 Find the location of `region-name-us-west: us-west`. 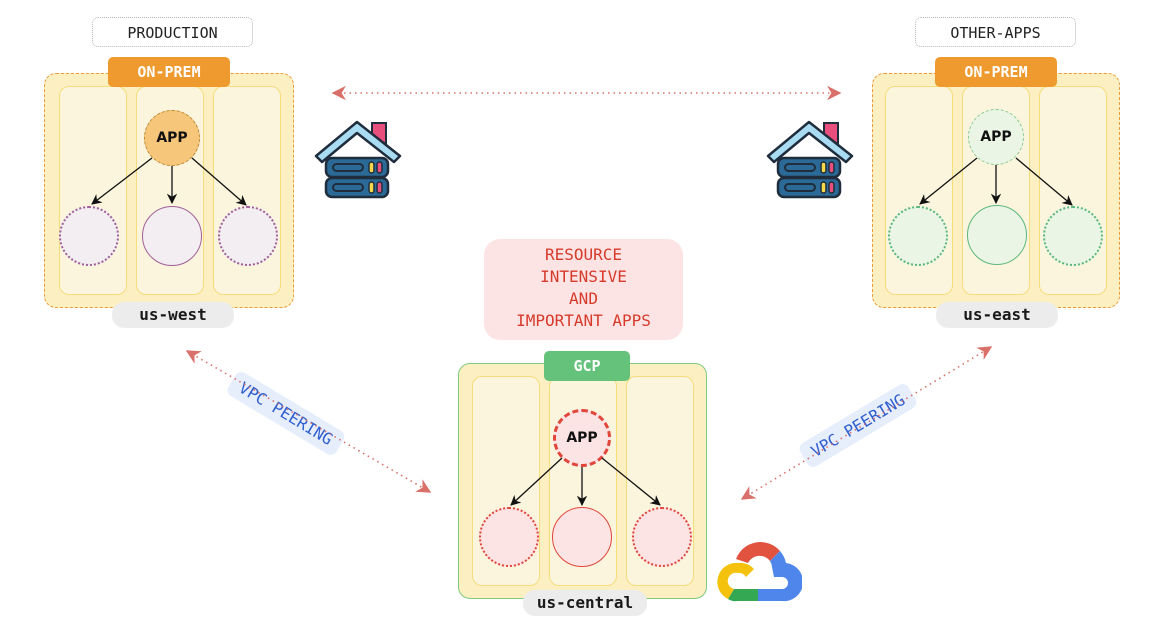

region-name-us-west: us-west is located at coordinates (173, 315).